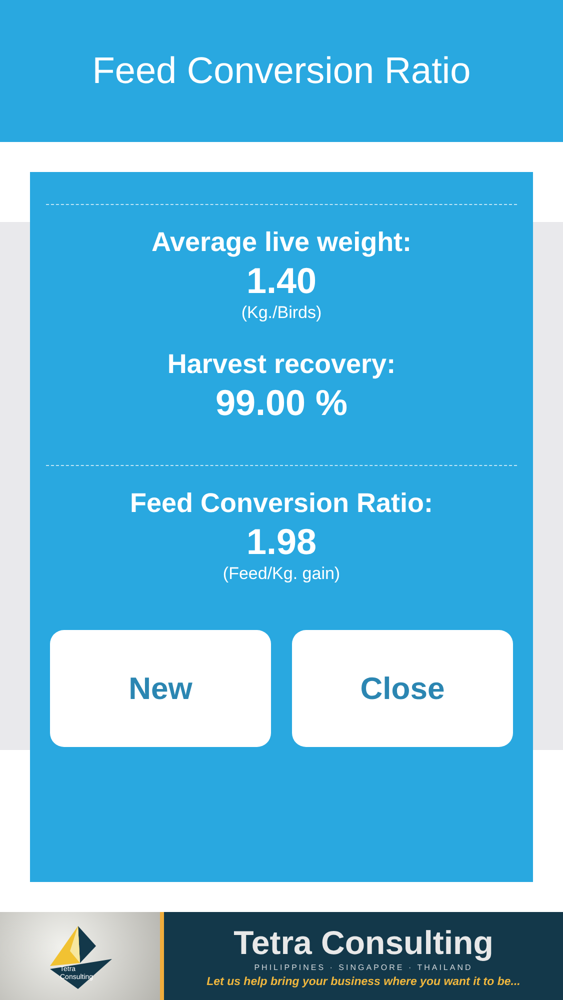 This screenshot has height=1000, width=563. What do you see at coordinates (363, 967) in the screenshot?
I see `banner-subtitle: PHILIPPINES · SINGAPORE · THAILAND` at bounding box center [363, 967].